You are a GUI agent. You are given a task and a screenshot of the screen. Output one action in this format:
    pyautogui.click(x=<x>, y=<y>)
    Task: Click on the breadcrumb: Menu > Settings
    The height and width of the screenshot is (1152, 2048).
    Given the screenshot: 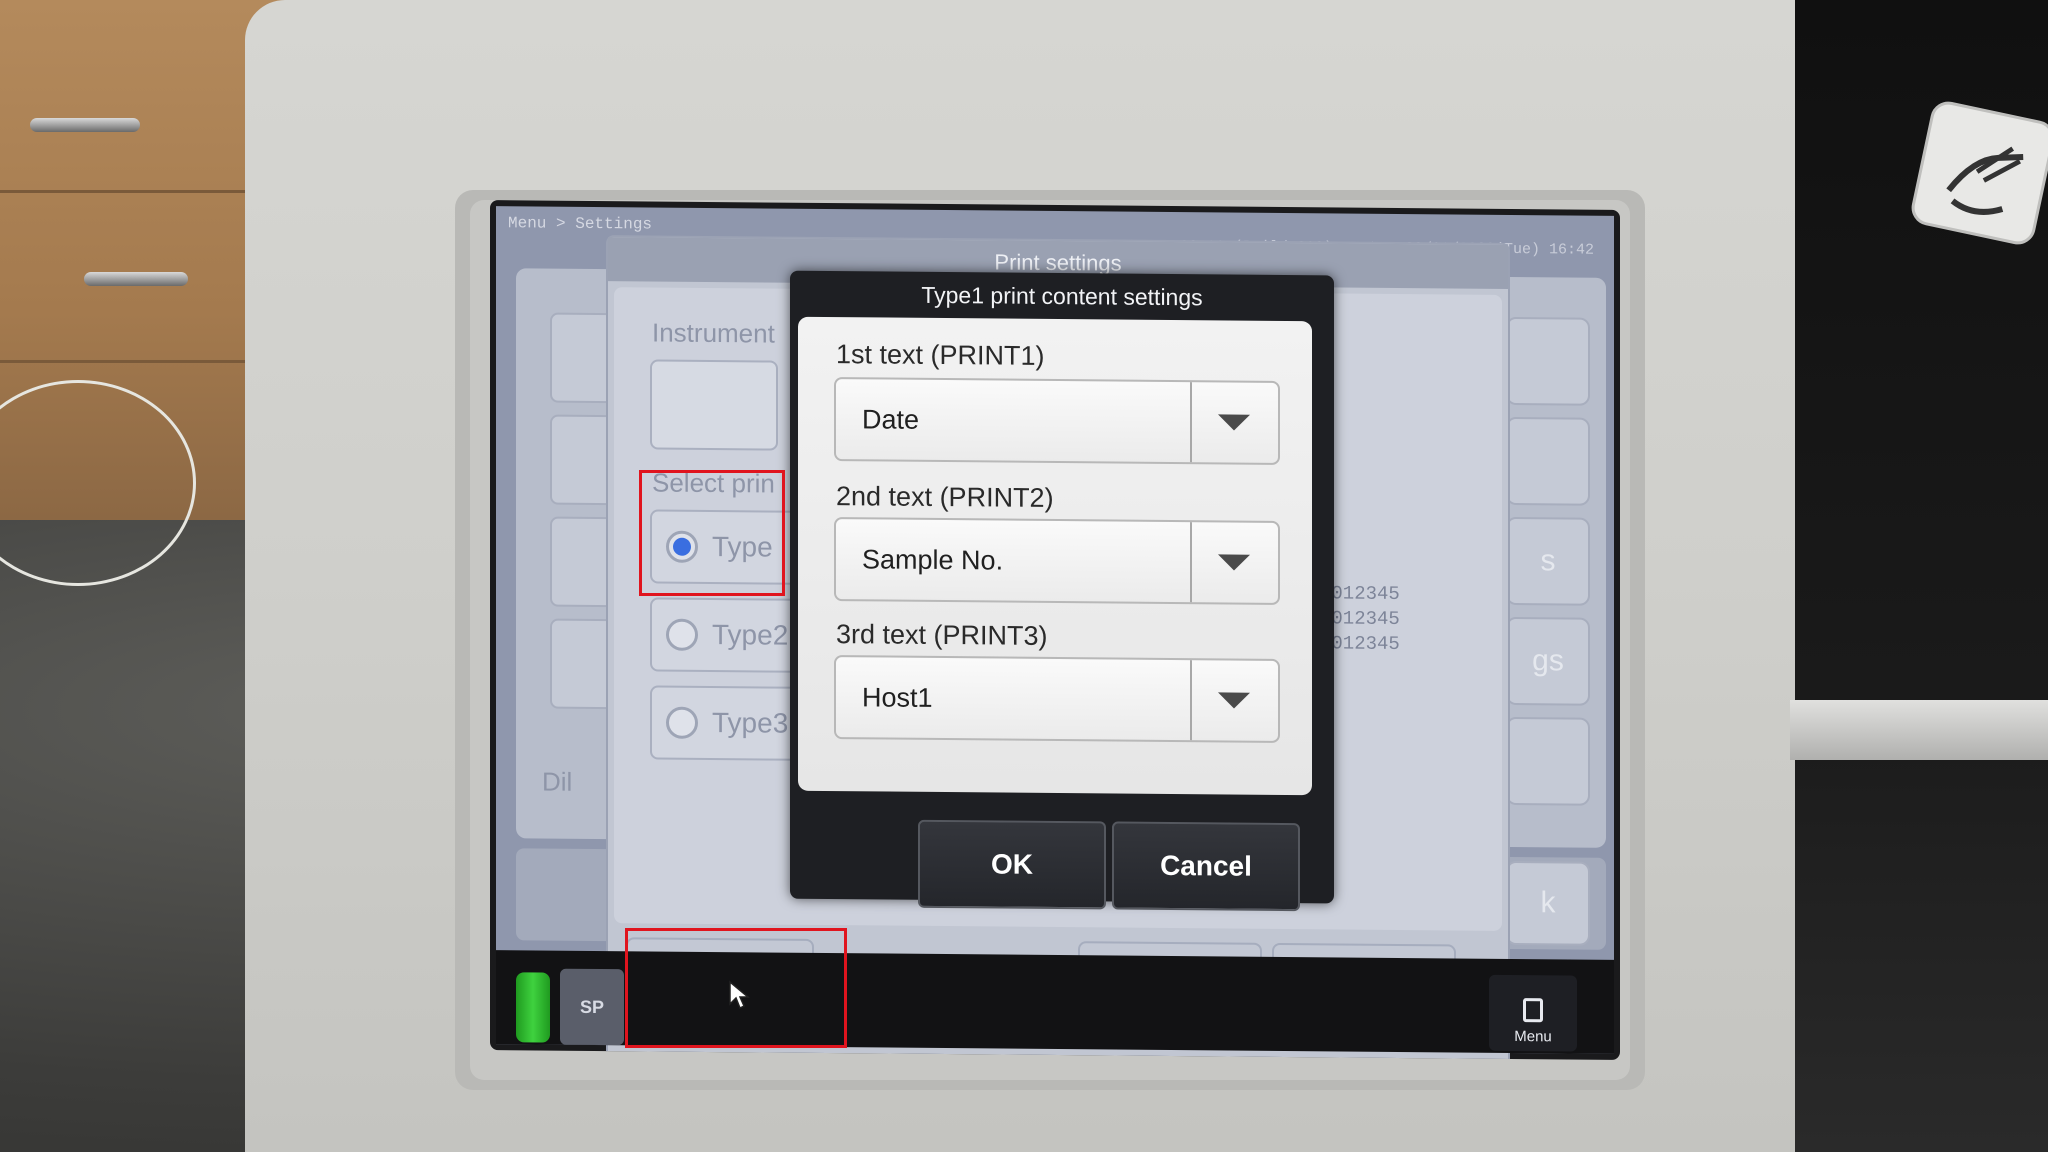 What is the action you would take?
    pyautogui.click(x=580, y=224)
    